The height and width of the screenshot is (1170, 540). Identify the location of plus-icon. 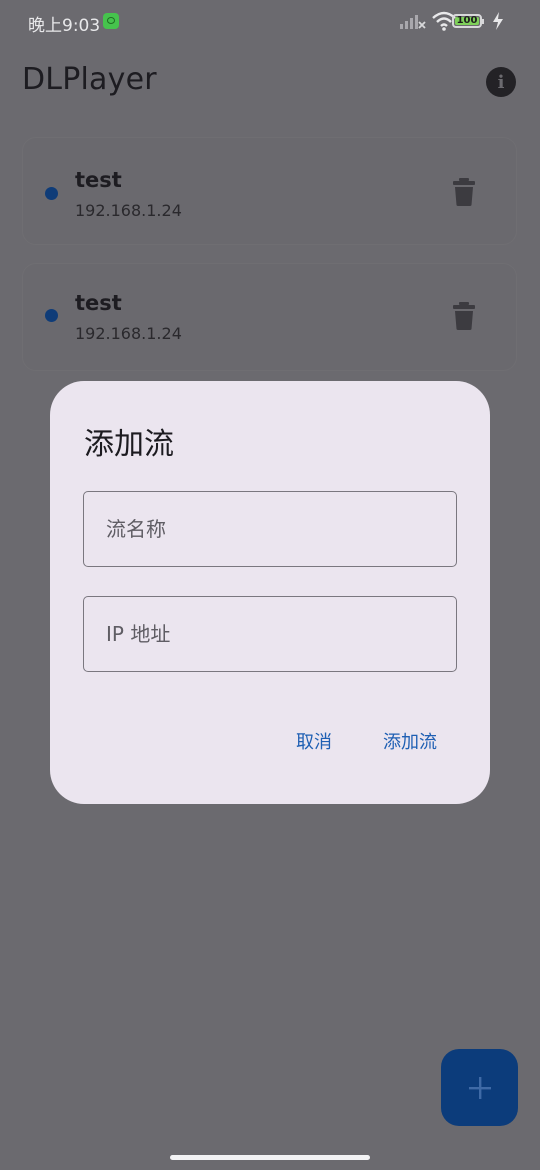
(479, 1087).